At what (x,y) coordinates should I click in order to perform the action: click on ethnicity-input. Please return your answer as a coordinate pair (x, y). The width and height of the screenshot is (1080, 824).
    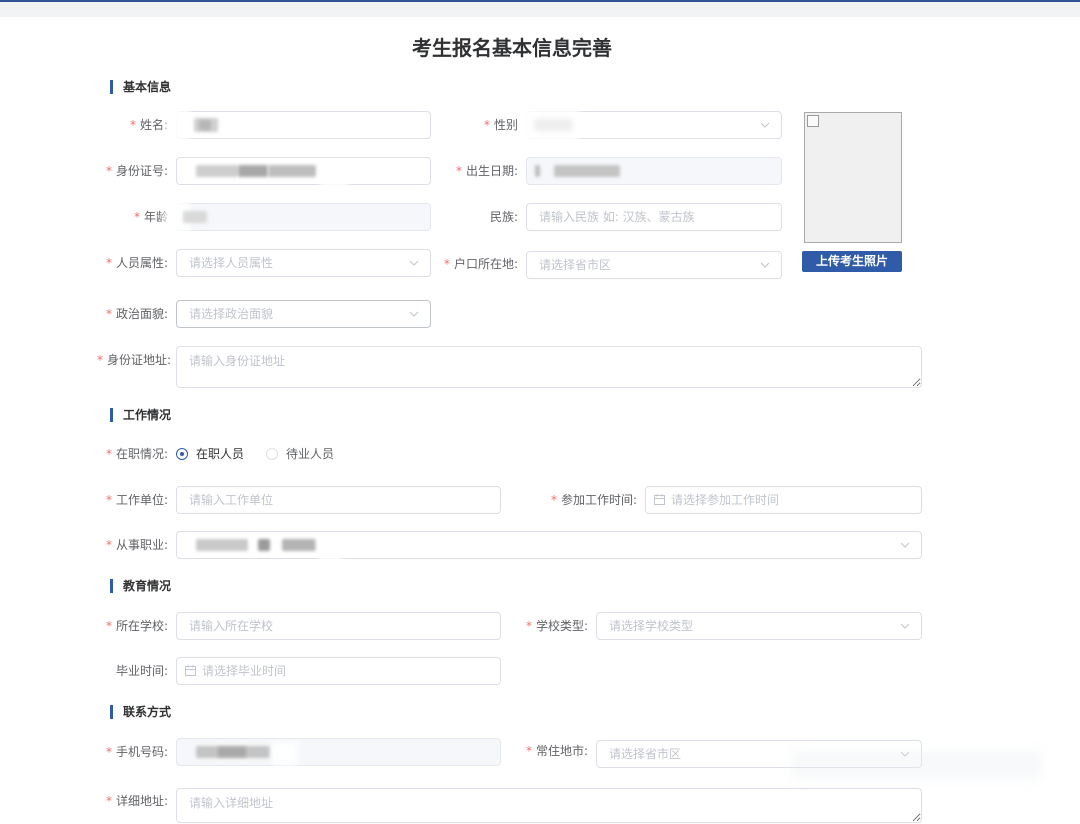
    Looking at the image, I should click on (654, 217).